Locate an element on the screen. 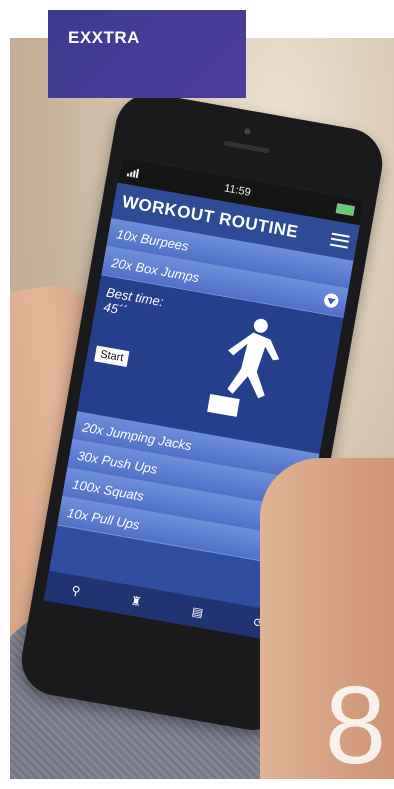 The height and width of the screenshot is (789, 394). hamburger-menu-icon is located at coordinates (339, 240).